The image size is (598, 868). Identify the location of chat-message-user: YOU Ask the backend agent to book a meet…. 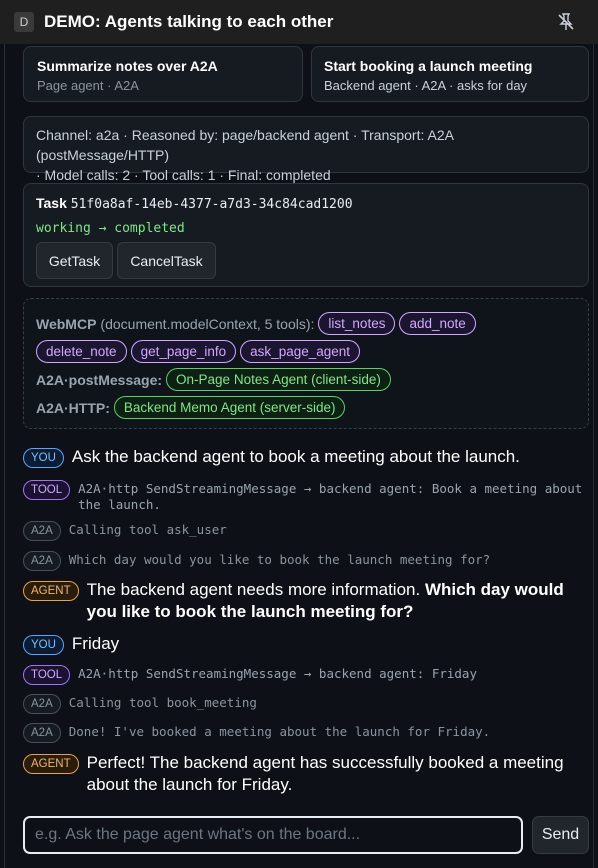
(271, 457).